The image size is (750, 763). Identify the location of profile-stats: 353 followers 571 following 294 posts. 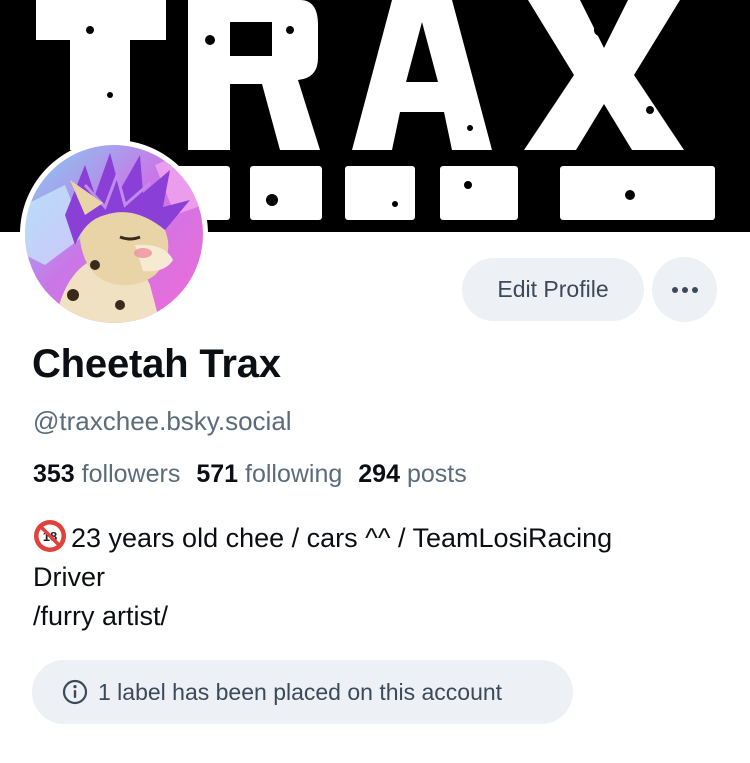
(250, 474).